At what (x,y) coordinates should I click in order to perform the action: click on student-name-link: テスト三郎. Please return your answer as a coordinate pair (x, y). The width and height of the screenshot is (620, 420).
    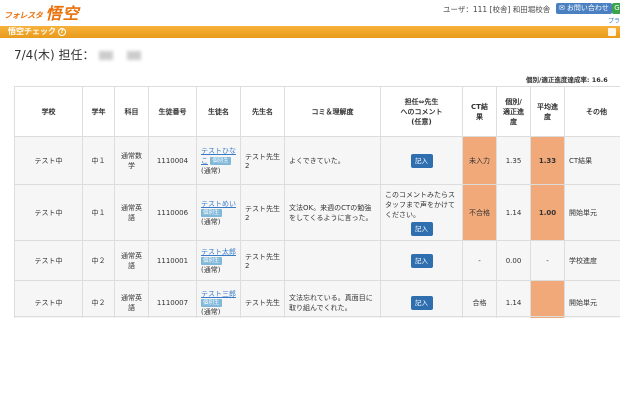
    Looking at the image, I should click on (218, 294).